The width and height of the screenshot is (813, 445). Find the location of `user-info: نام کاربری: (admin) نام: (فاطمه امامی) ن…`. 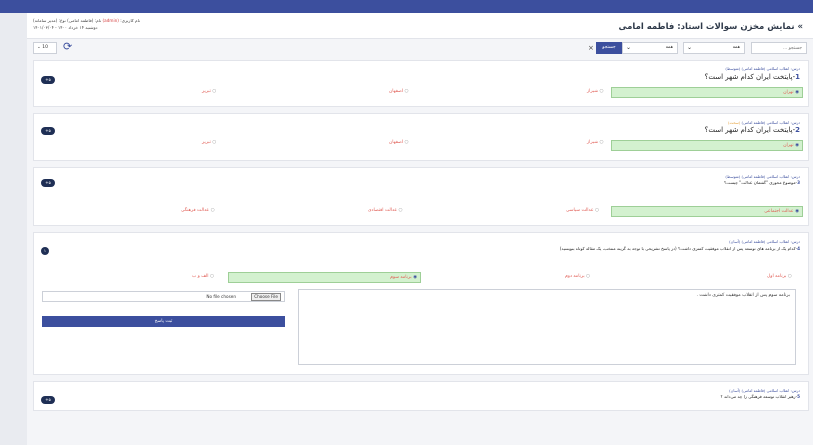

user-info: نام کاربری: (admin) نام: (فاطمه امامی) ن… is located at coordinates (86, 24).